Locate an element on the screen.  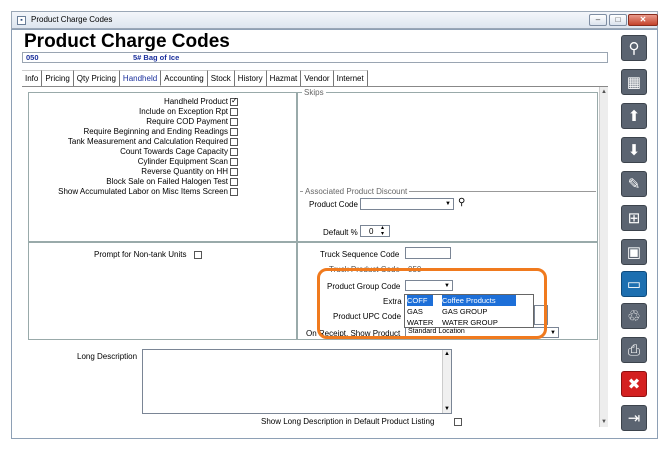
tab-info: Info is located at coordinates (32, 78).